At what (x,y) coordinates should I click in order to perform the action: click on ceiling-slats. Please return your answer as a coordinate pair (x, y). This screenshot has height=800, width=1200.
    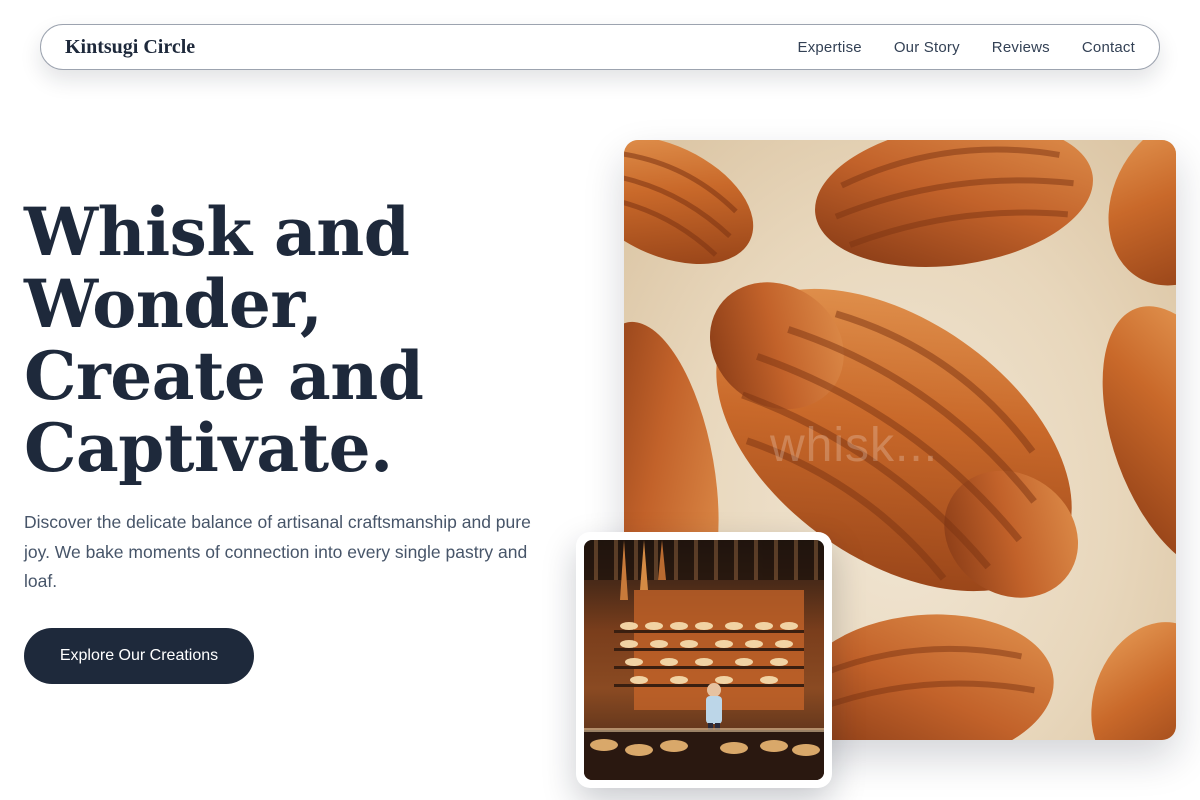
    Looking at the image, I should click on (704, 560).